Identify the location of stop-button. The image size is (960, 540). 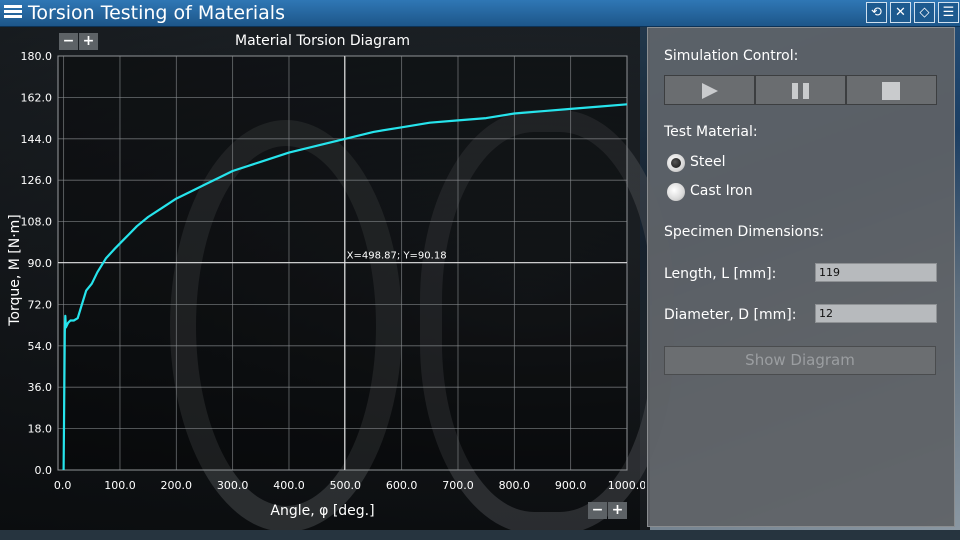
(891, 90).